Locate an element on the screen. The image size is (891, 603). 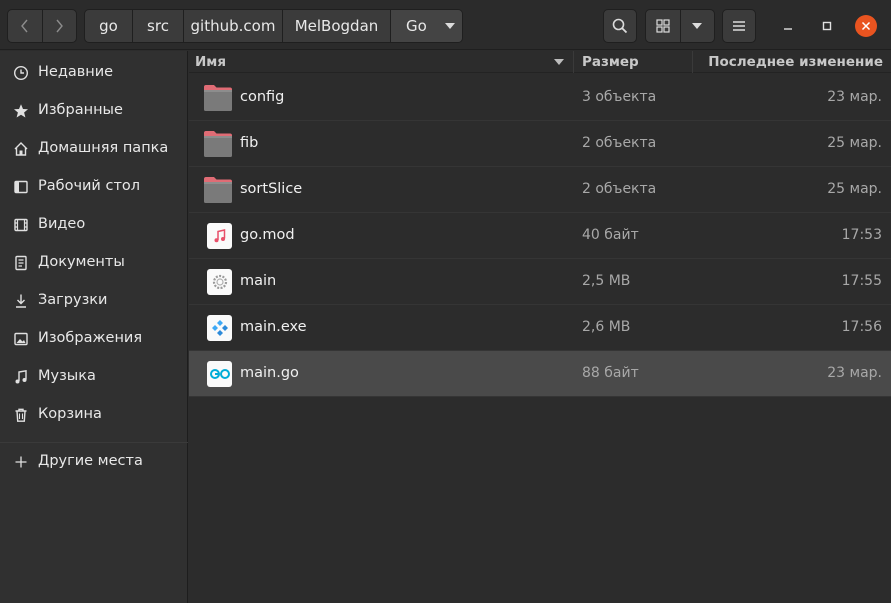
sidebar-item-label: Домашняя папка is located at coordinates (103, 148).